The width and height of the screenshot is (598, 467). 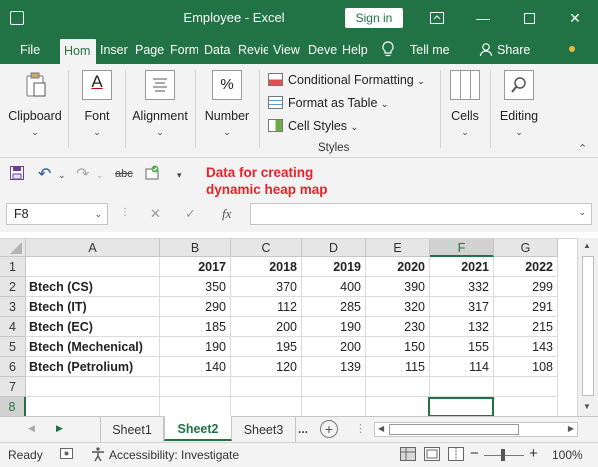 What do you see at coordinates (587, 406) in the screenshot?
I see `scroll-down-icon: ▼` at bounding box center [587, 406].